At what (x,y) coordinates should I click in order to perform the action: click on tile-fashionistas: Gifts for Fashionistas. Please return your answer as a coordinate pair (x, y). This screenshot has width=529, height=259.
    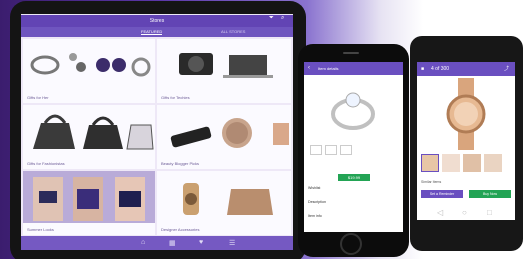
    Looking at the image, I should click on (89, 137).